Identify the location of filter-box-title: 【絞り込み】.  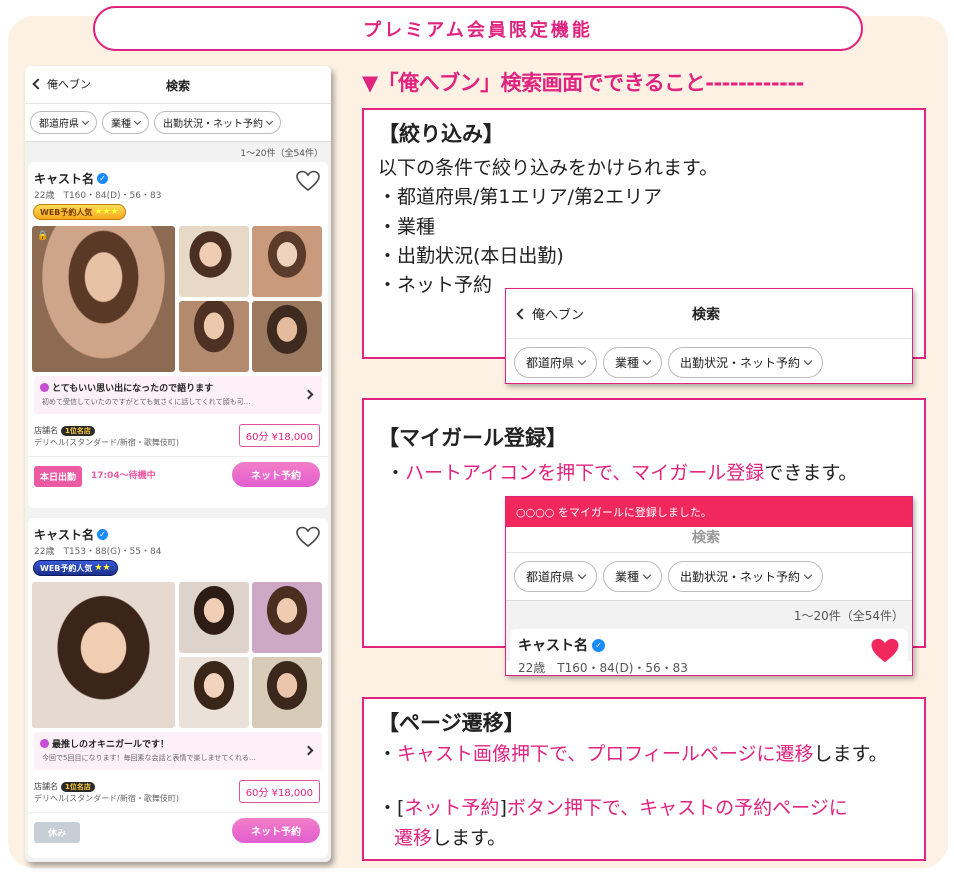
(441, 134).